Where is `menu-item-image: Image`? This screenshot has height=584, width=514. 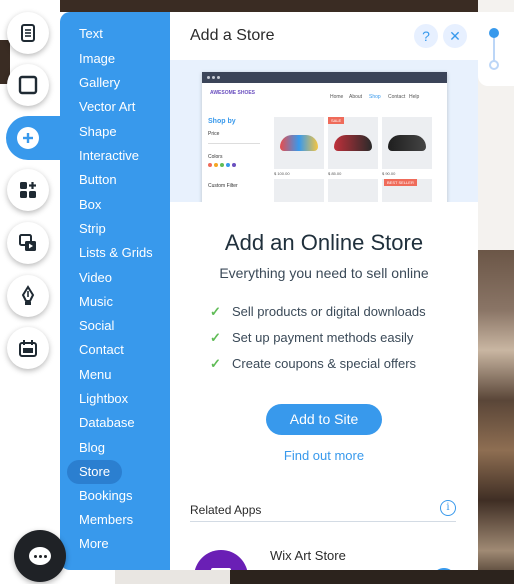
menu-item-image: Image is located at coordinates (97, 59).